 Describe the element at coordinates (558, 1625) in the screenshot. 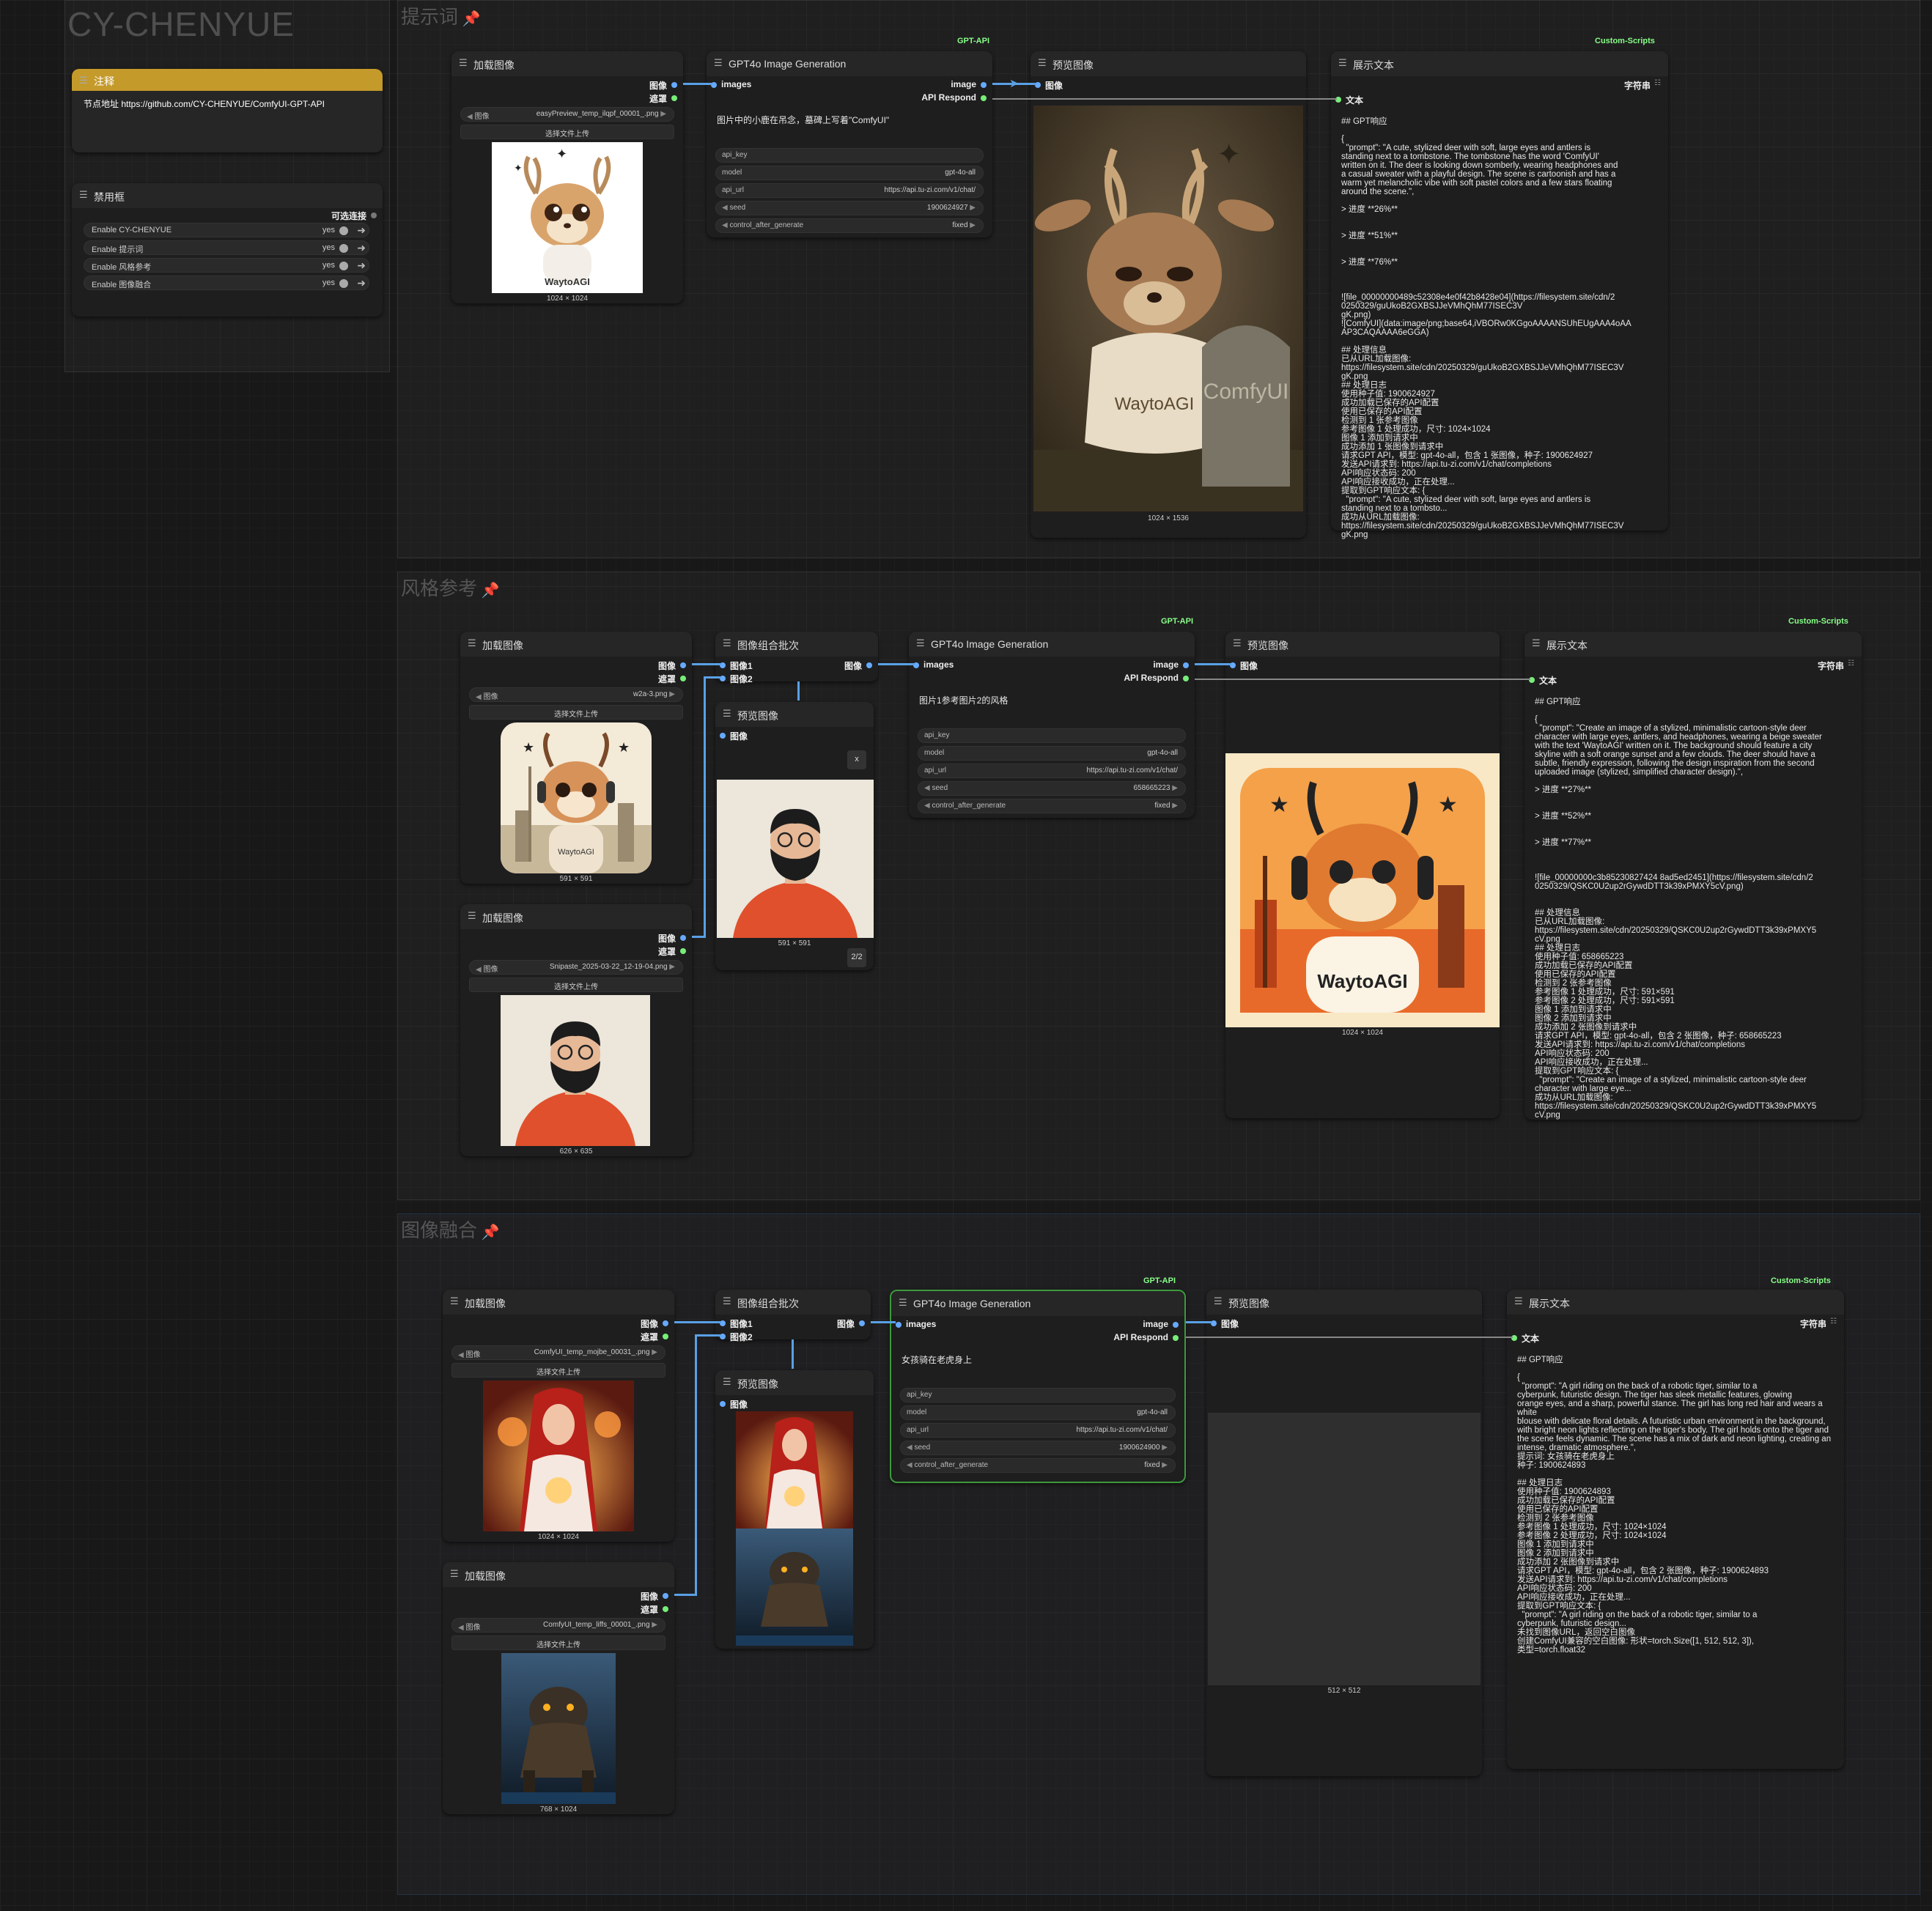

I see `image-file-select: ◀ 图像 ComfyUI_temp_liffs_00001_.png ▶` at that location.